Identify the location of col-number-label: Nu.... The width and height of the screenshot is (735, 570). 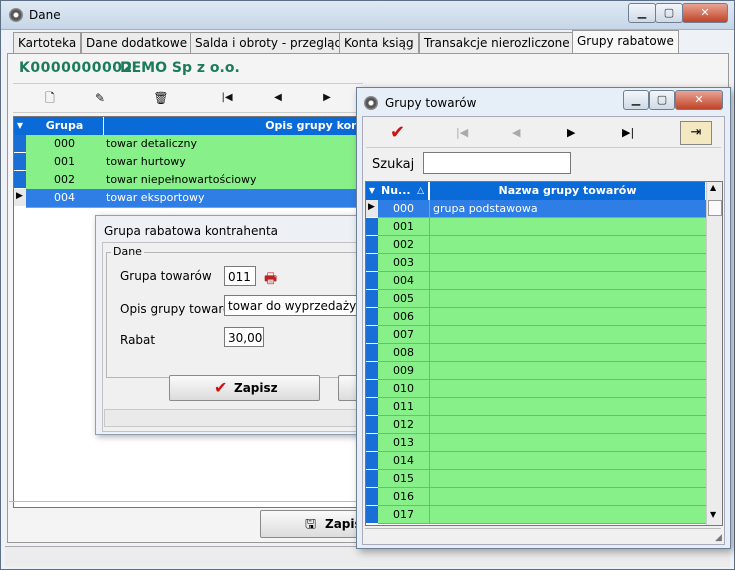
(396, 190).